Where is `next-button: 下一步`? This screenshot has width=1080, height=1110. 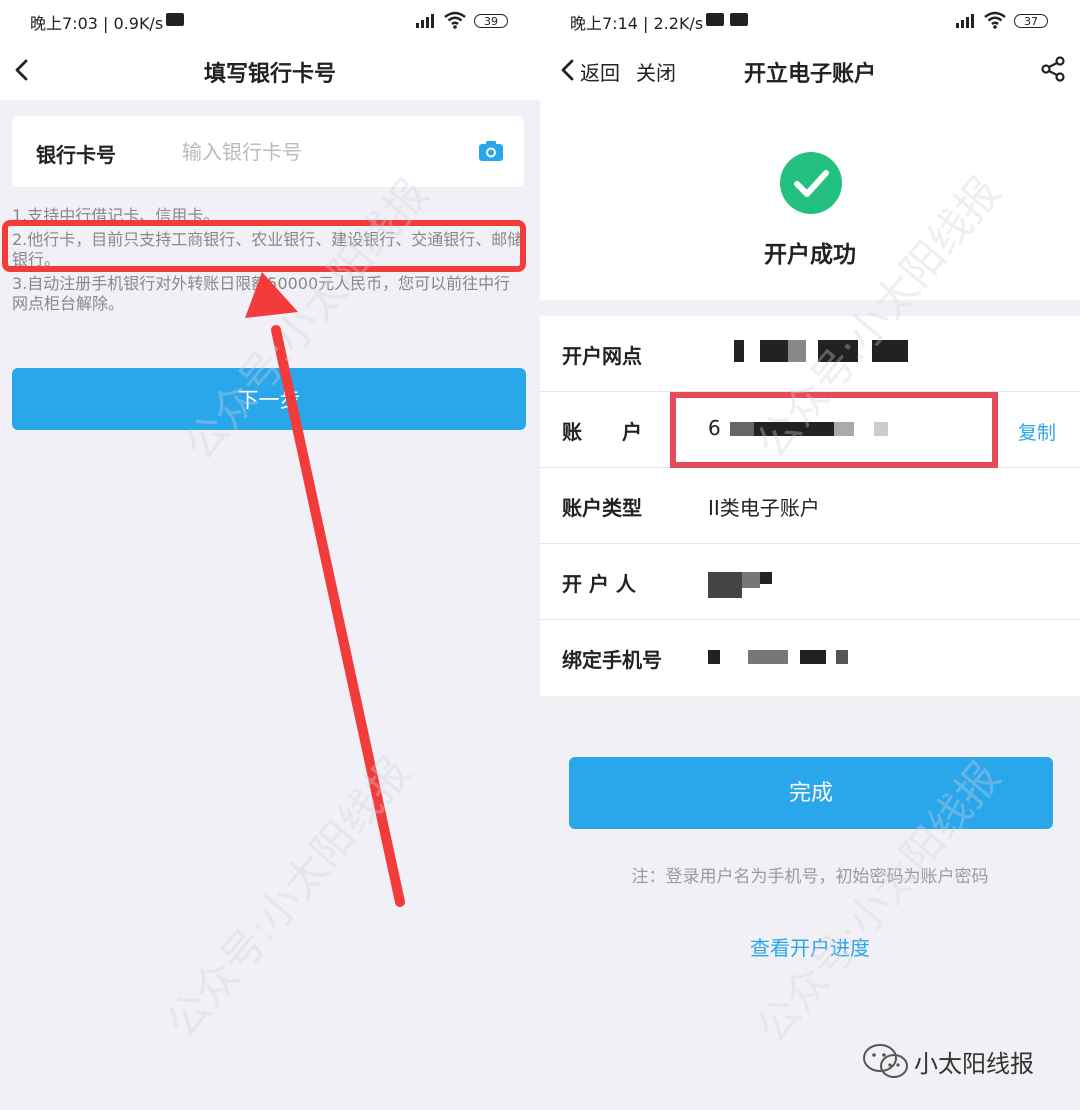
next-button: 下一步 is located at coordinates (269, 399).